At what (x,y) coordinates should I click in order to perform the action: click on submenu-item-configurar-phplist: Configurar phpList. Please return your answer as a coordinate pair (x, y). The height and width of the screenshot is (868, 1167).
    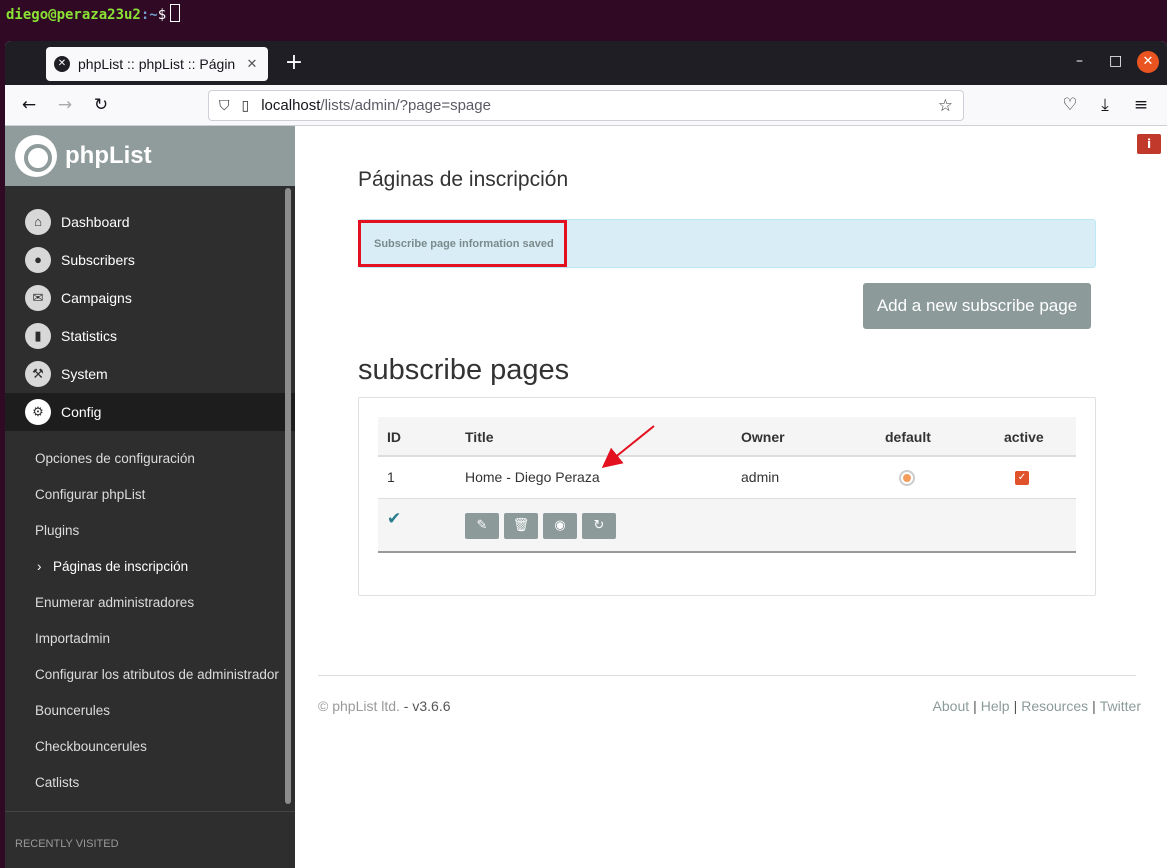
    Looking at the image, I should click on (150, 495).